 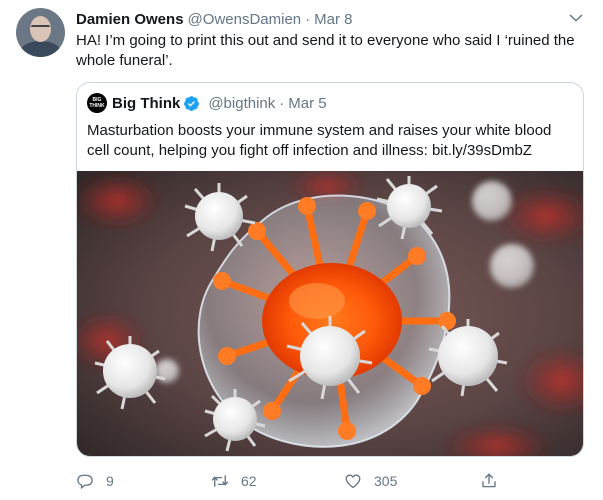 What do you see at coordinates (110, 481) in the screenshot?
I see `reply-count: 9` at bounding box center [110, 481].